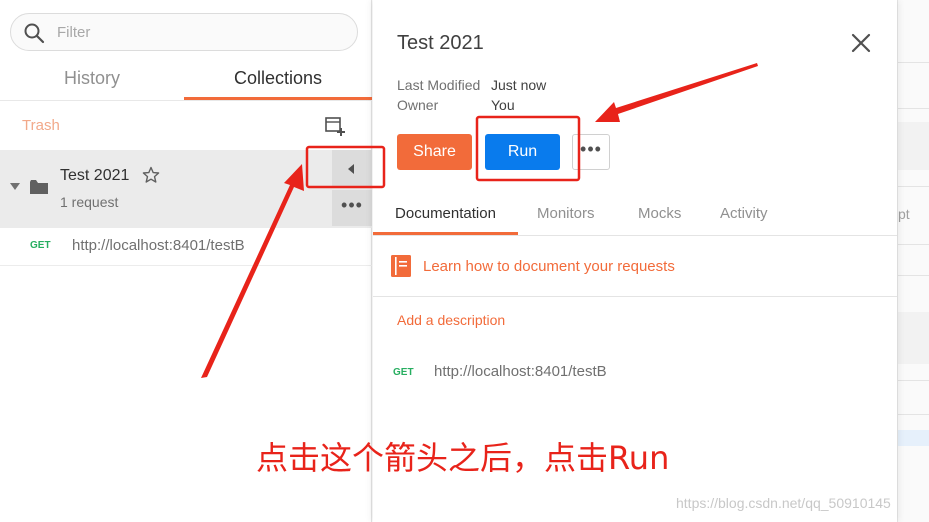 The width and height of the screenshot is (929, 522). Describe the element at coordinates (445, 215) in the screenshot. I see `tab-documentation: Documentation` at that location.